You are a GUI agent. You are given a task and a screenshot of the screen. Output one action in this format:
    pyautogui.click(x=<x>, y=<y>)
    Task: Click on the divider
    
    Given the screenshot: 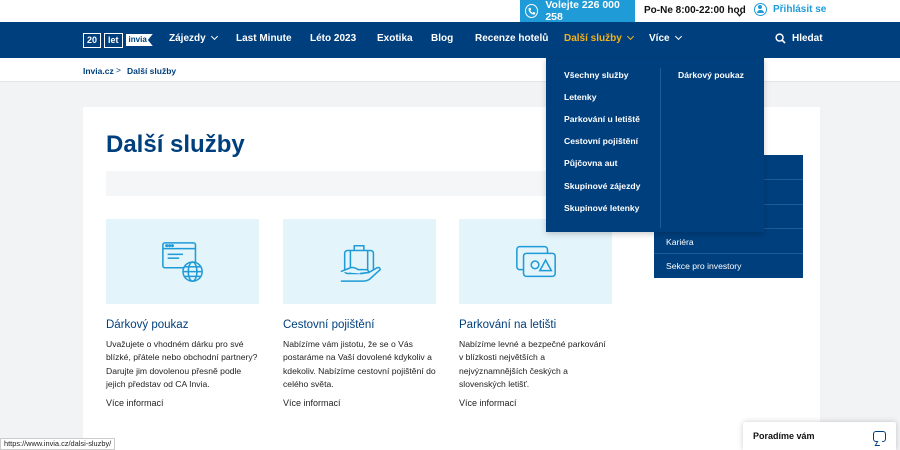 What is the action you would take?
    pyautogui.click(x=728, y=253)
    